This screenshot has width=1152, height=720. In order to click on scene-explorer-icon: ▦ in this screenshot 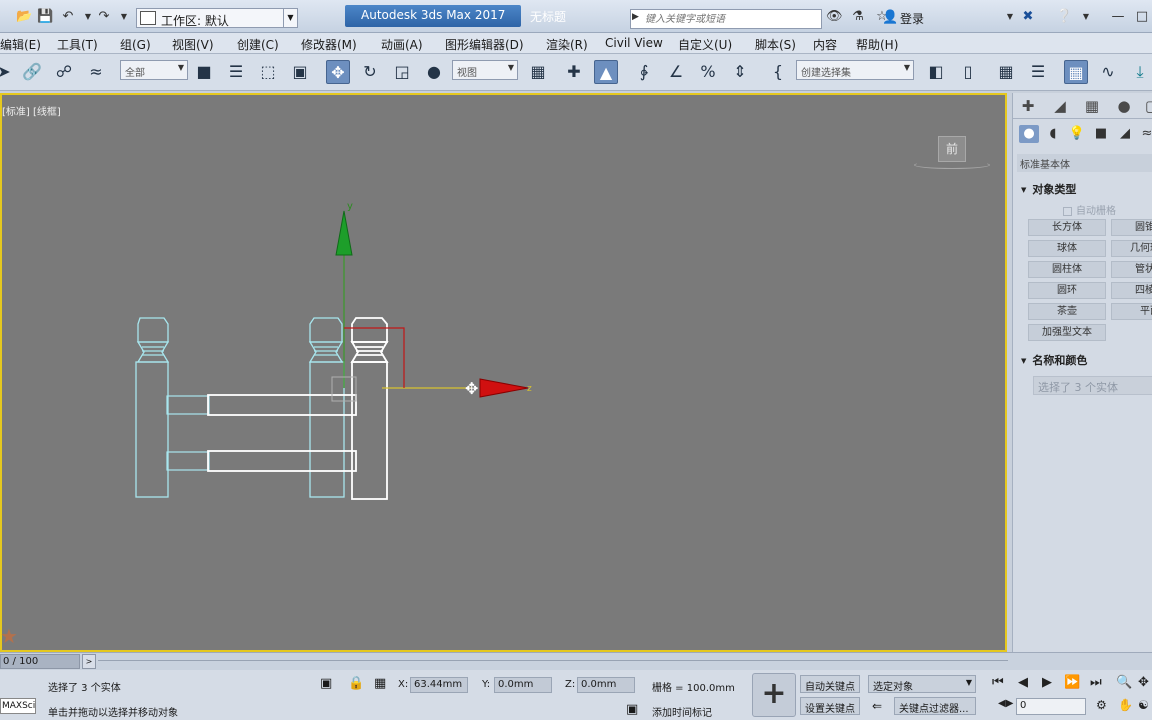, I will do `click(1006, 72)`.